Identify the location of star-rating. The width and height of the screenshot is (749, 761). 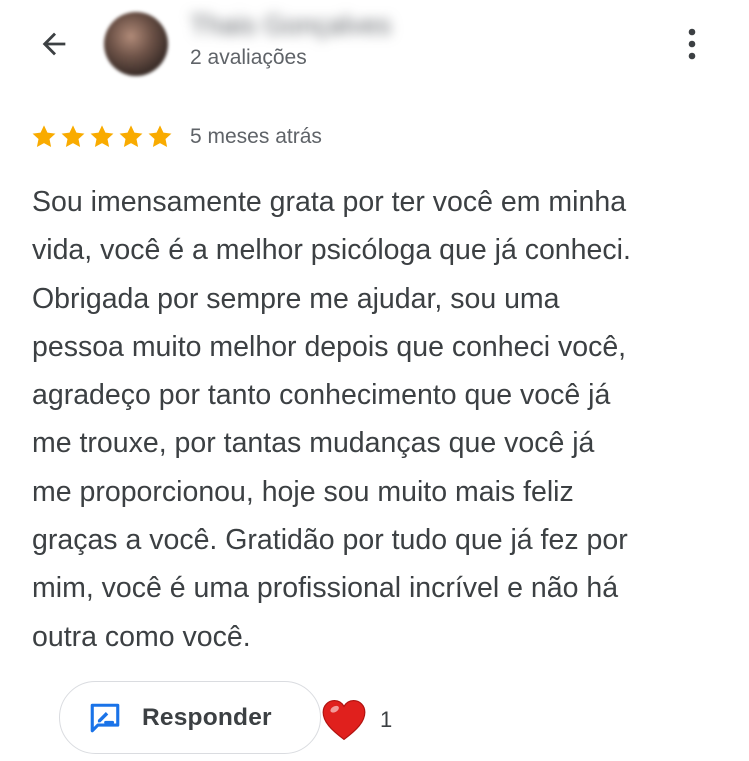
(102, 137).